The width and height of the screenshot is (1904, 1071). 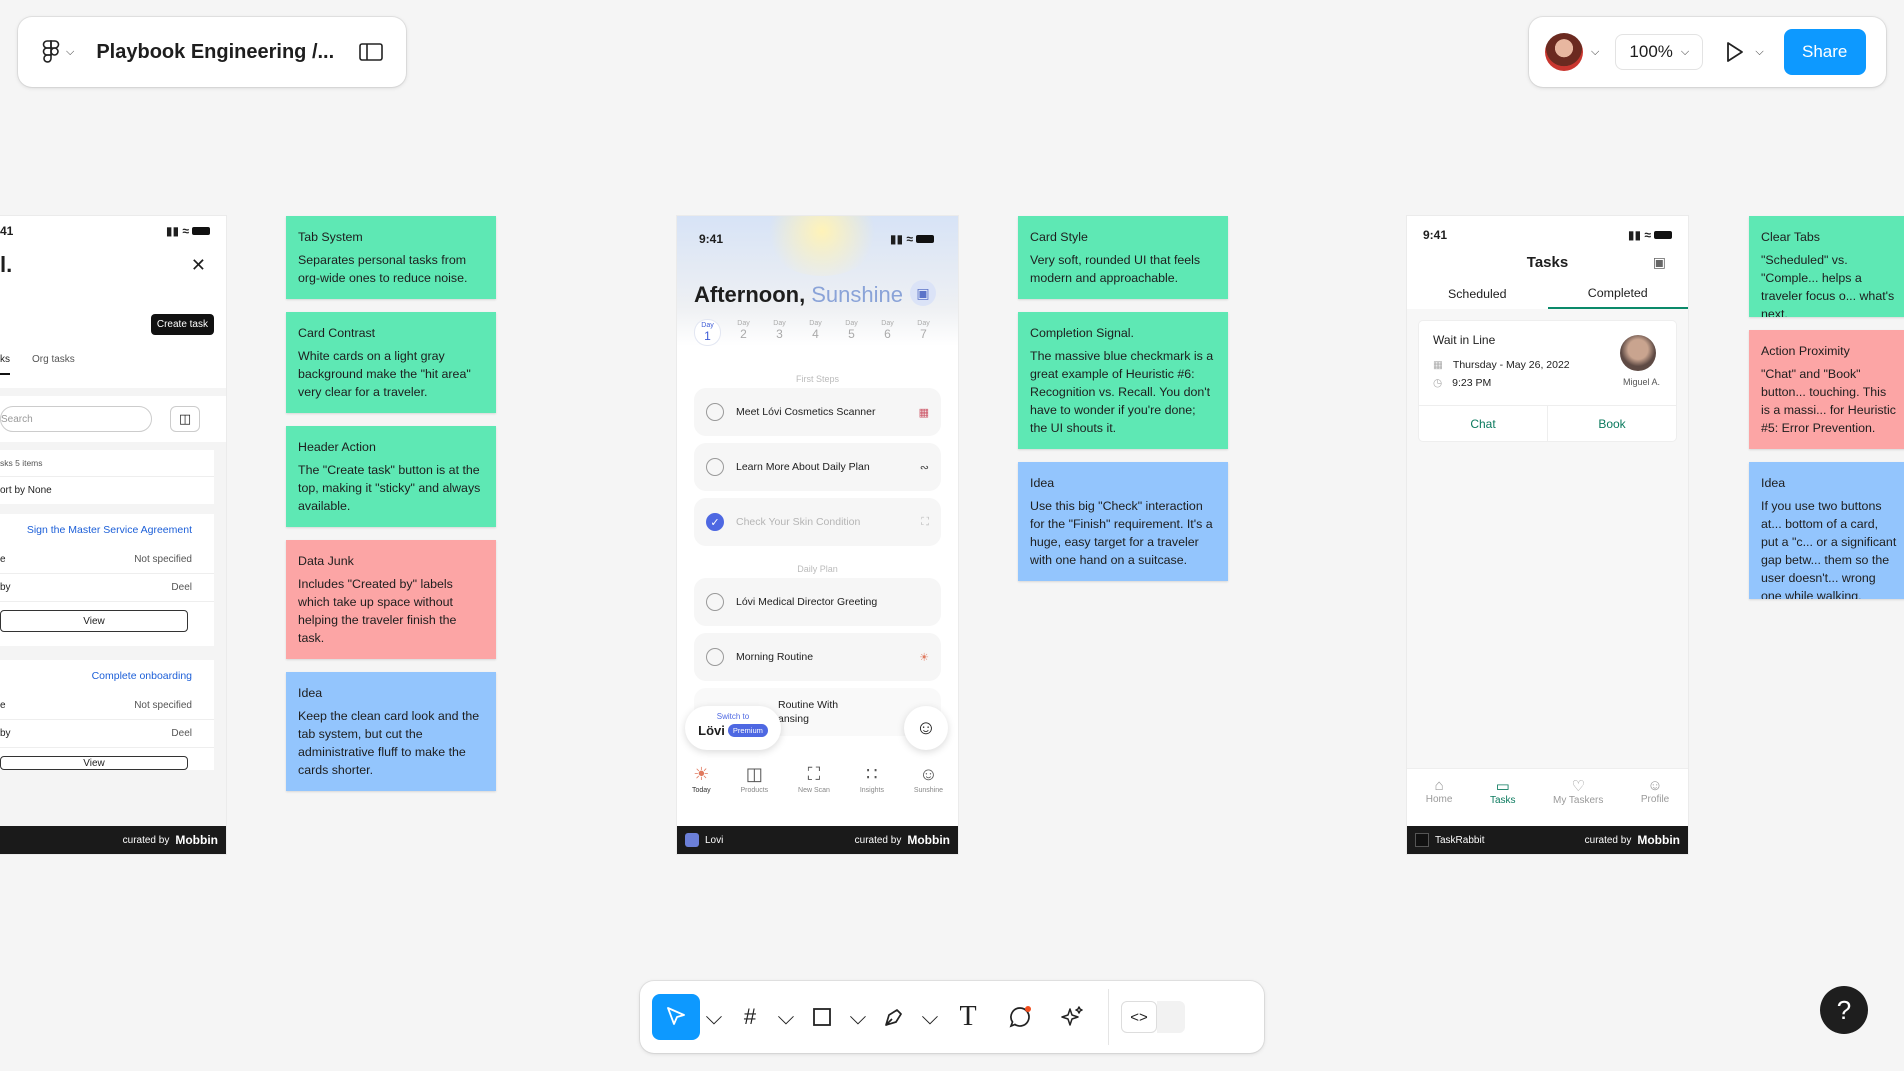 What do you see at coordinates (1059, 237) in the screenshot?
I see `note-title: Card Style` at bounding box center [1059, 237].